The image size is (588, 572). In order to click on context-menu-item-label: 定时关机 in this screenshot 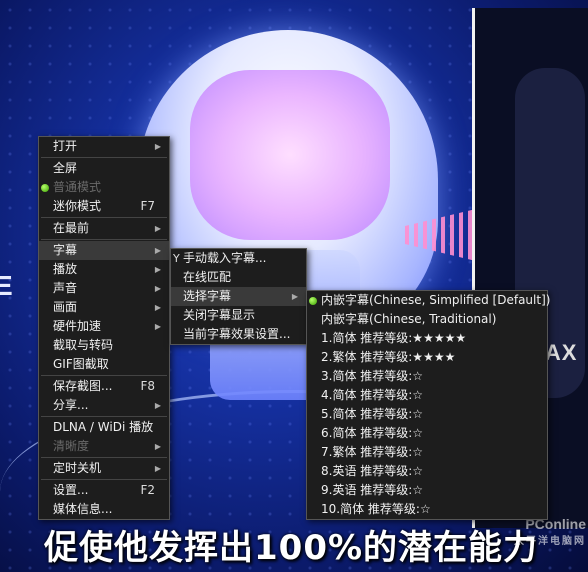, I will do `click(77, 468)`.